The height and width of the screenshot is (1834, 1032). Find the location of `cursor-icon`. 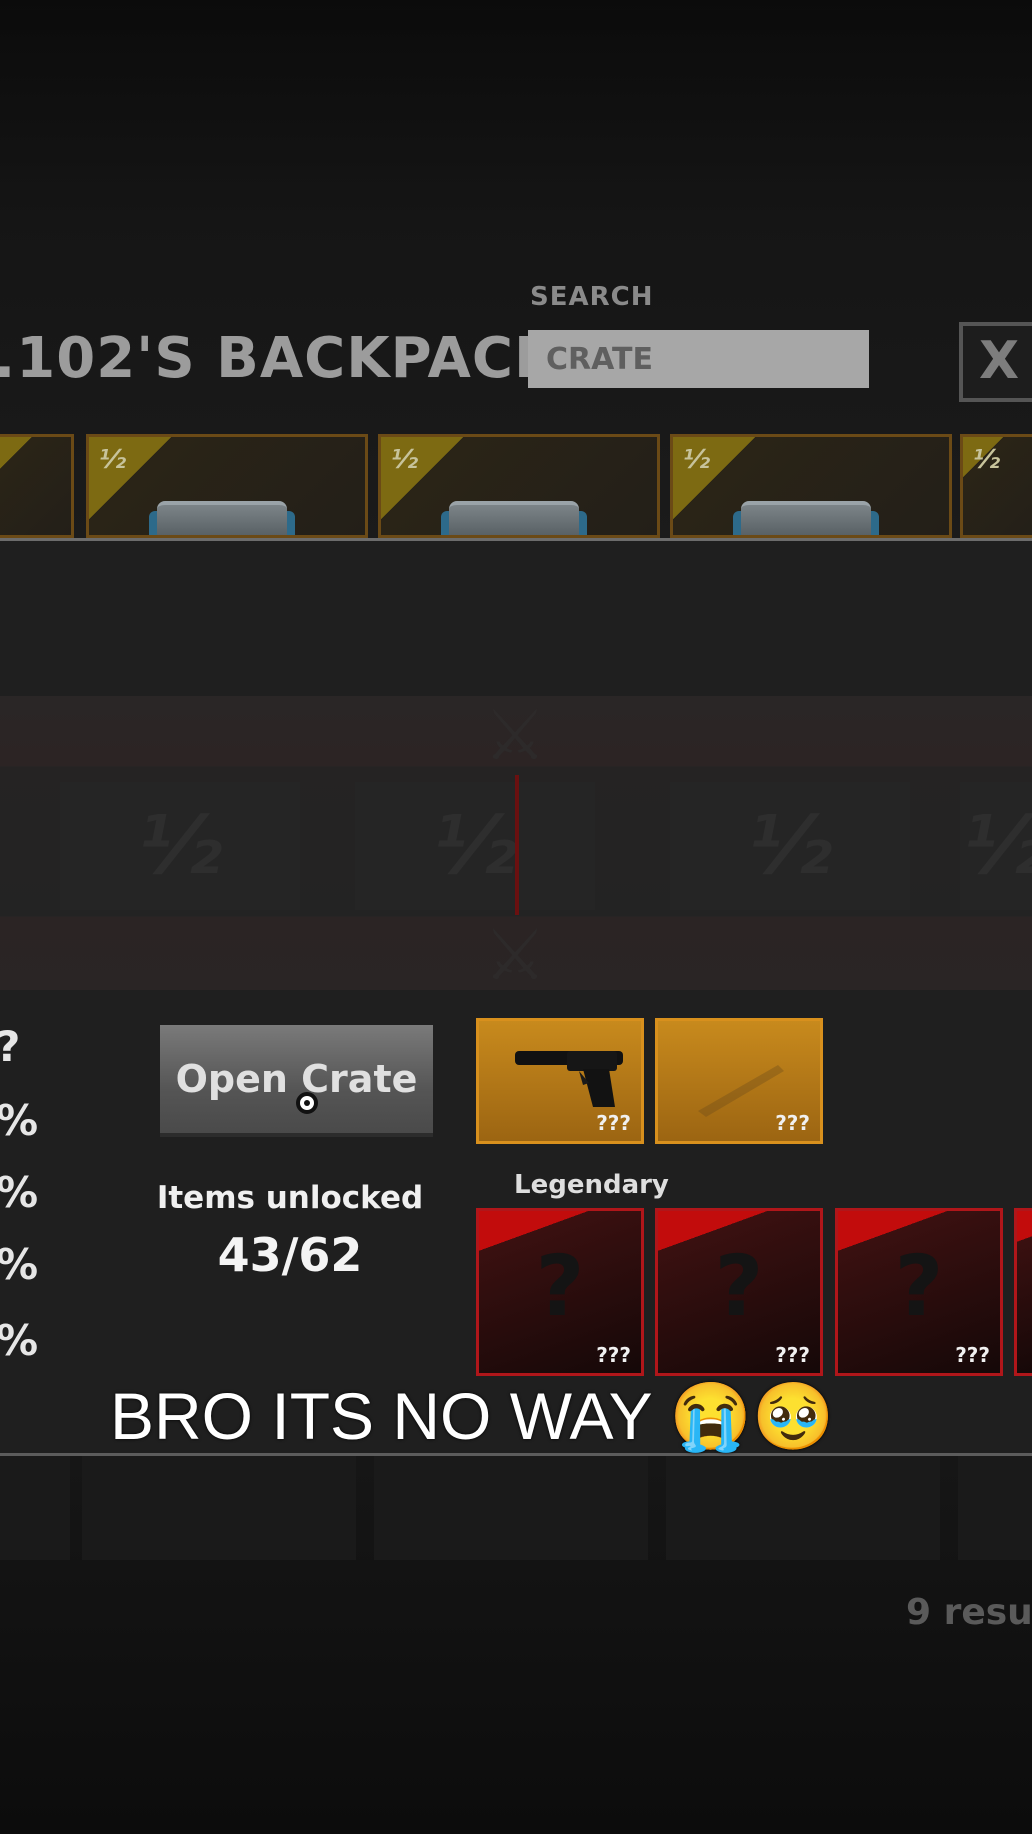

cursor-icon is located at coordinates (307, 1103).